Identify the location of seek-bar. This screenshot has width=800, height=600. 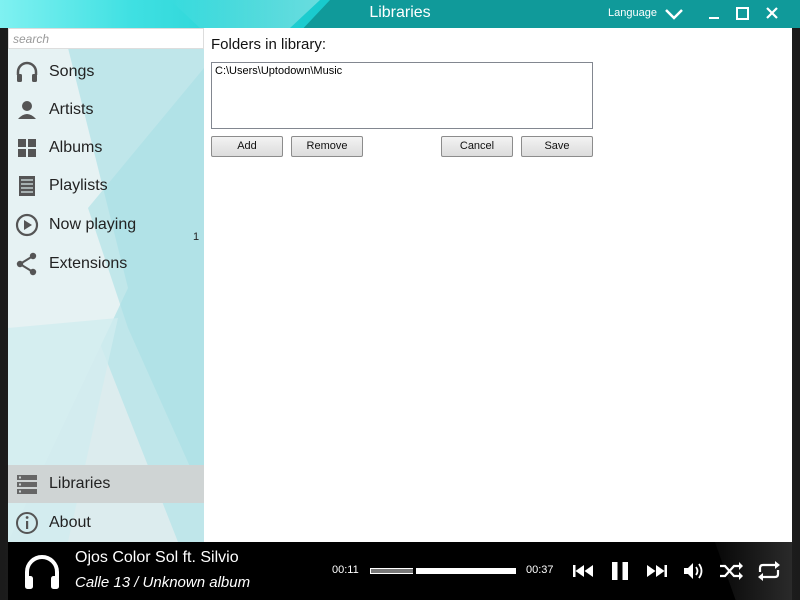
(443, 571).